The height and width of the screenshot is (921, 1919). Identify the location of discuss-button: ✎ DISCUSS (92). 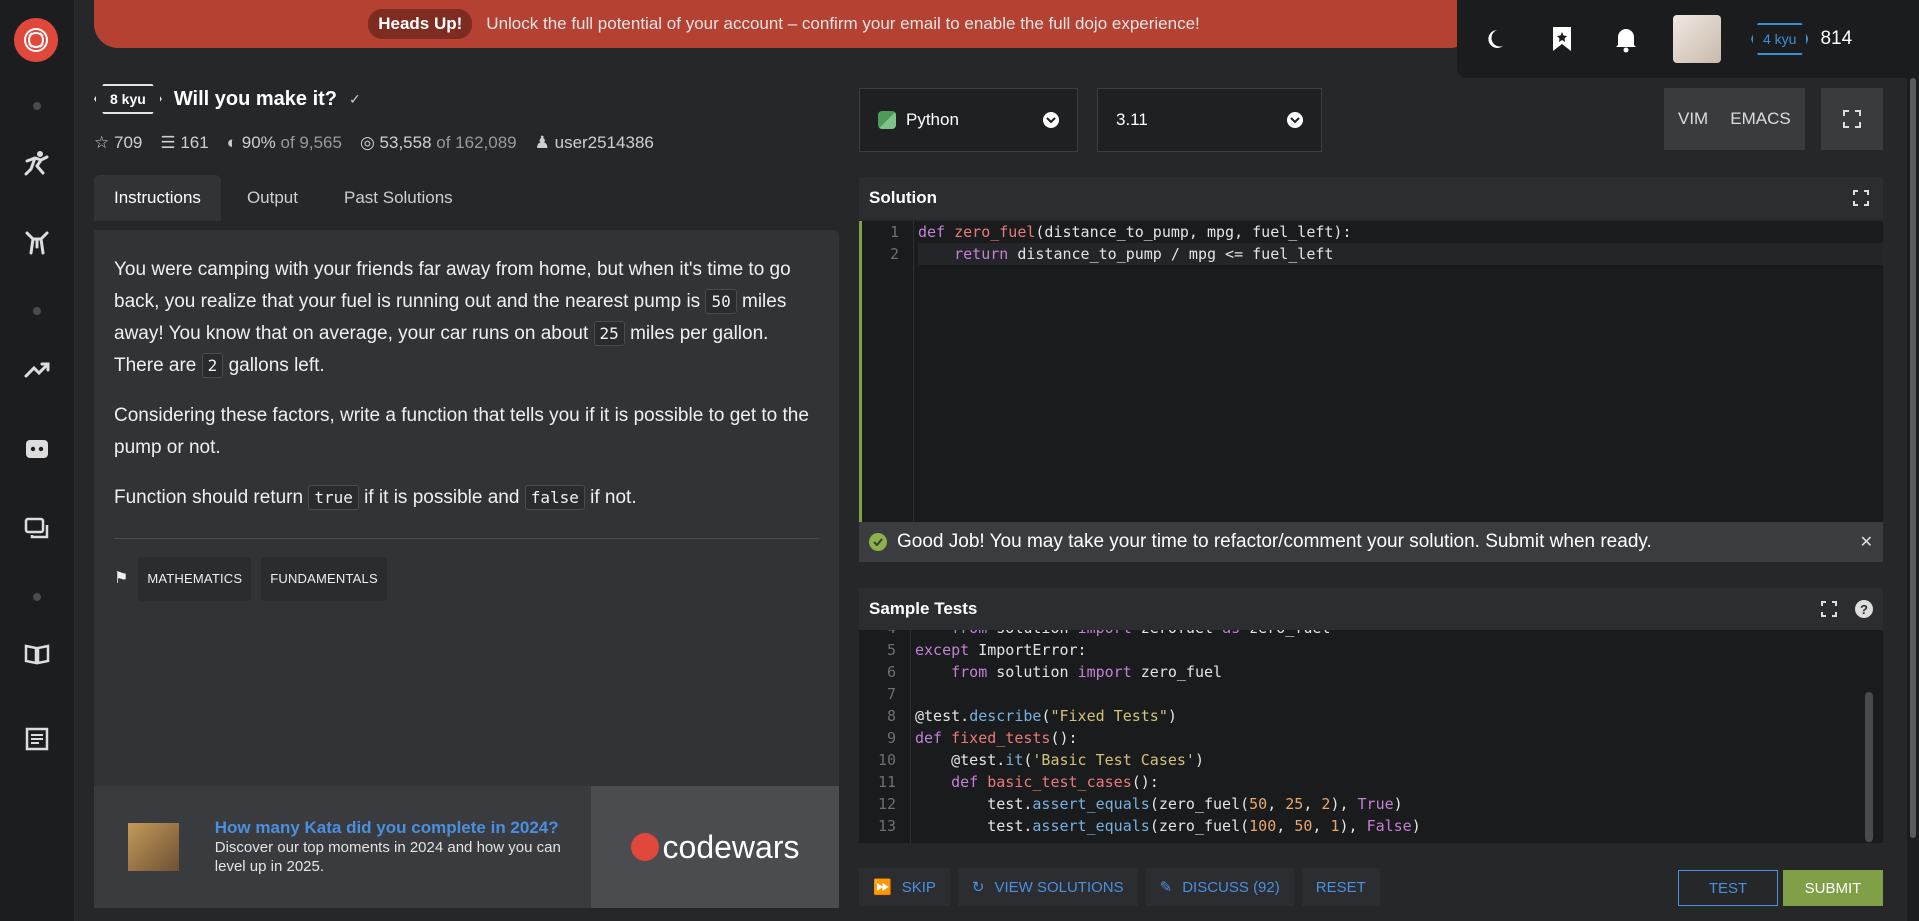
(1219, 887).